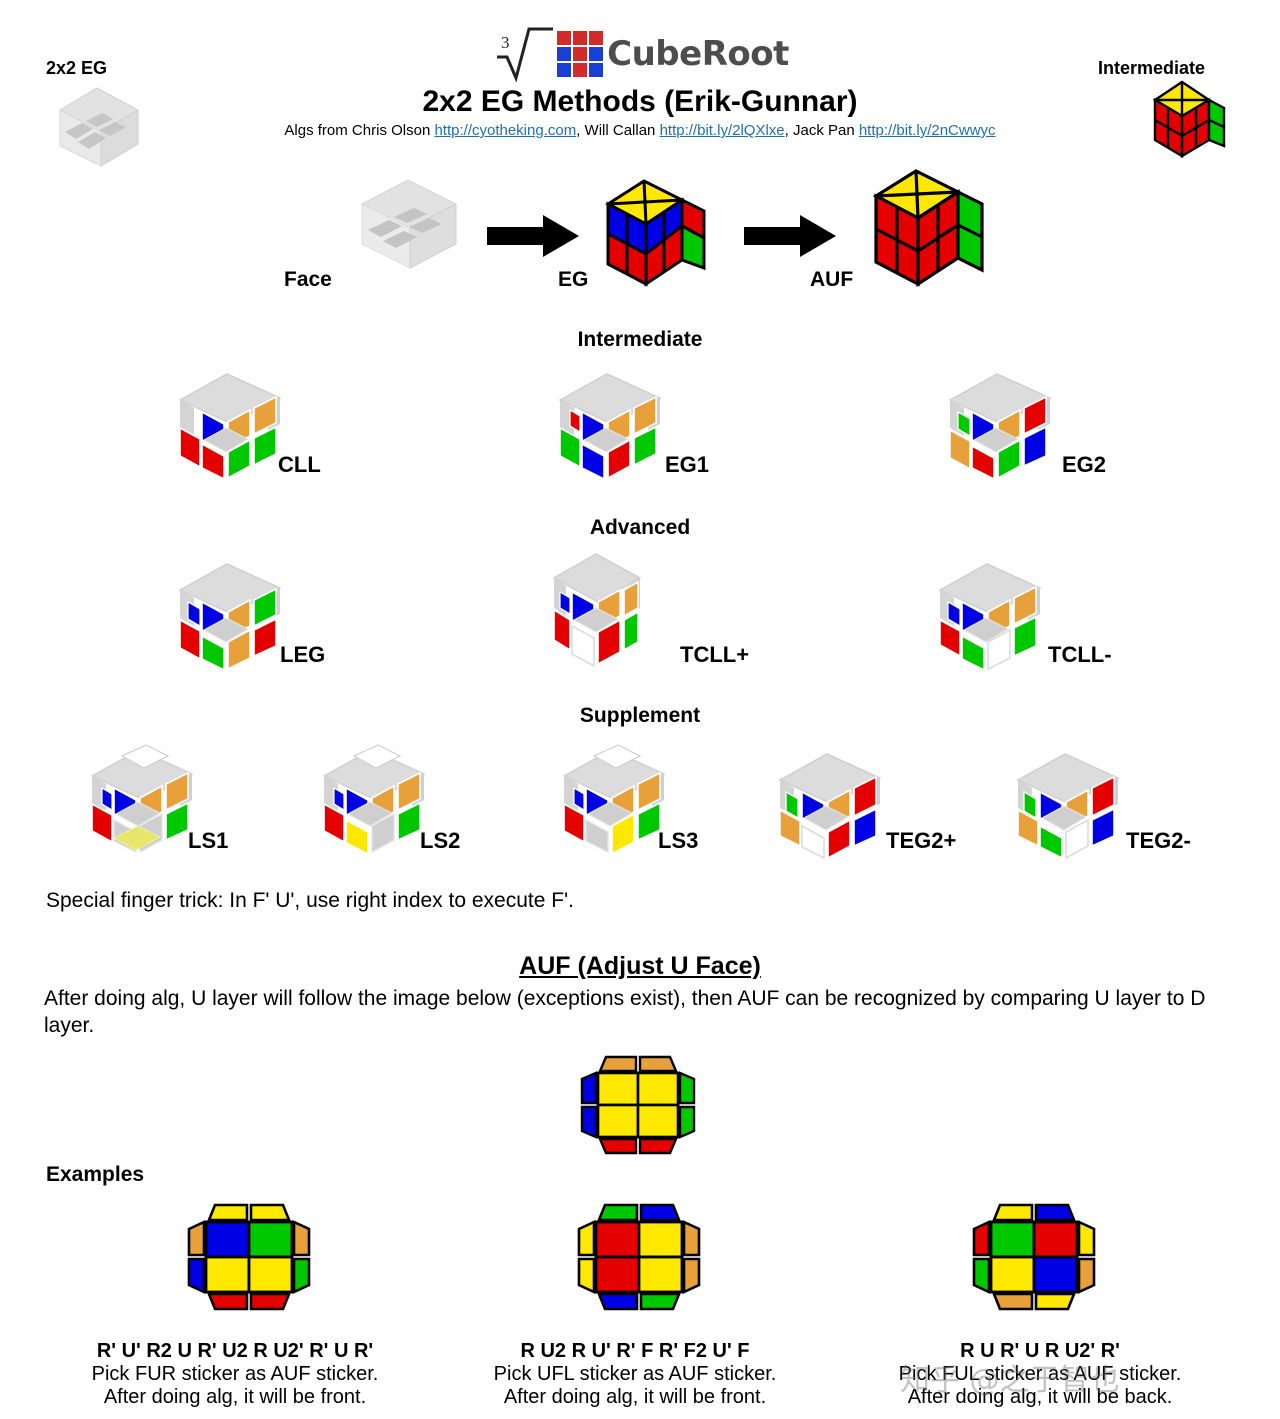 Image resolution: width=1280 pixels, height=1419 pixels. I want to click on corner-label-left: 2x2 EG, so click(77, 68).